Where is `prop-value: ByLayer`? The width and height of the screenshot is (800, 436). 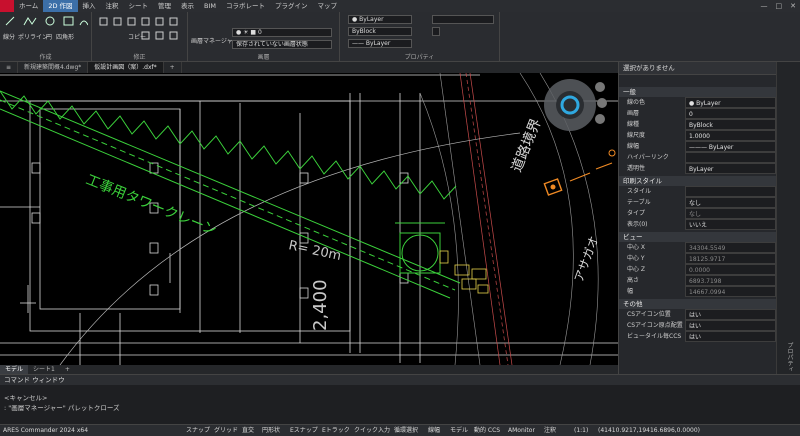
prop-value: ByLayer is located at coordinates (730, 168).